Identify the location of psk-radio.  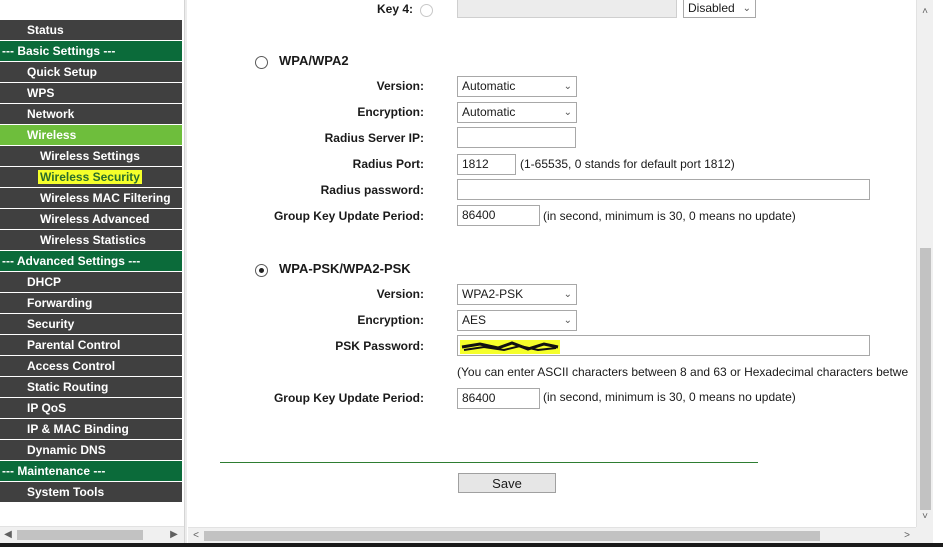
(261, 270).